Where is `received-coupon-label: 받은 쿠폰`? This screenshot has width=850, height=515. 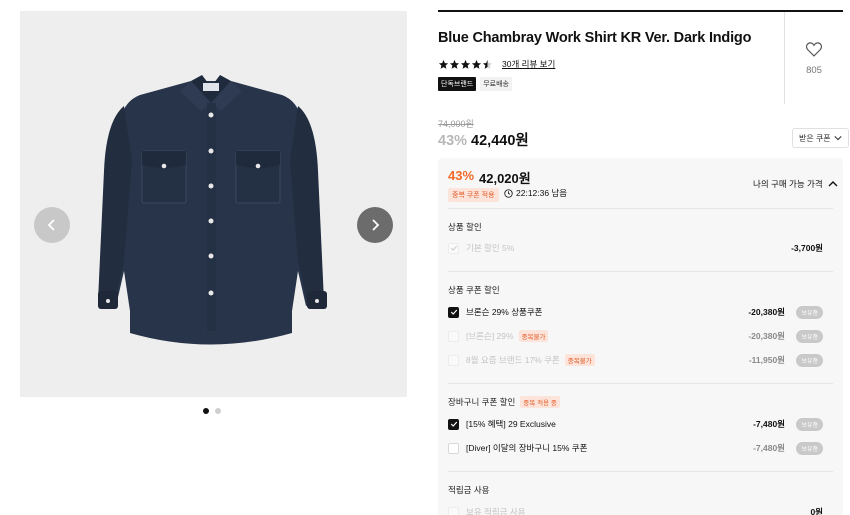
received-coupon-label: 받은 쿠폰 is located at coordinates (815, 138).